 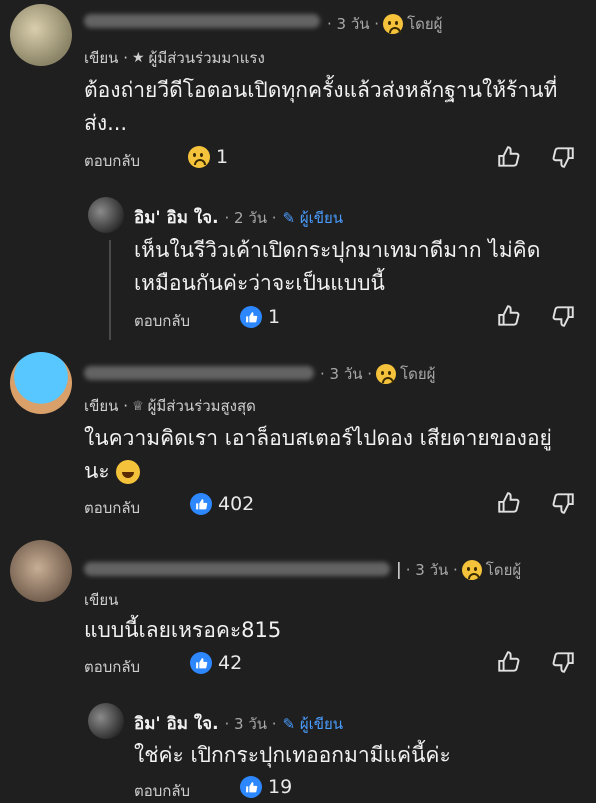 I want to click on sad-reaction-icon, so click(x=199, y=157).